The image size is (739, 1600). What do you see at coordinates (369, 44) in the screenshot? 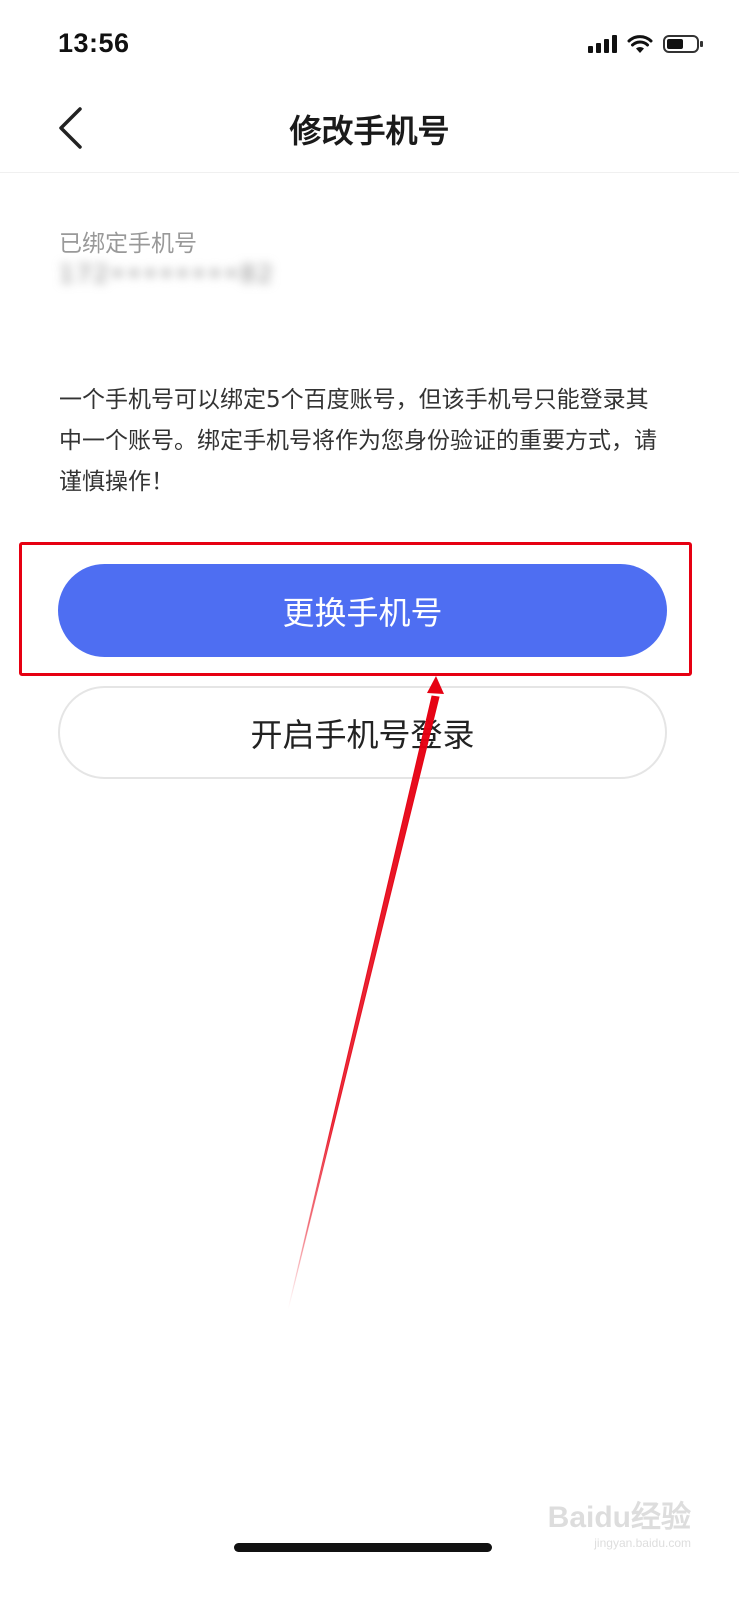
I see `status-bar: 13:56` at bounding box center [369, 44].